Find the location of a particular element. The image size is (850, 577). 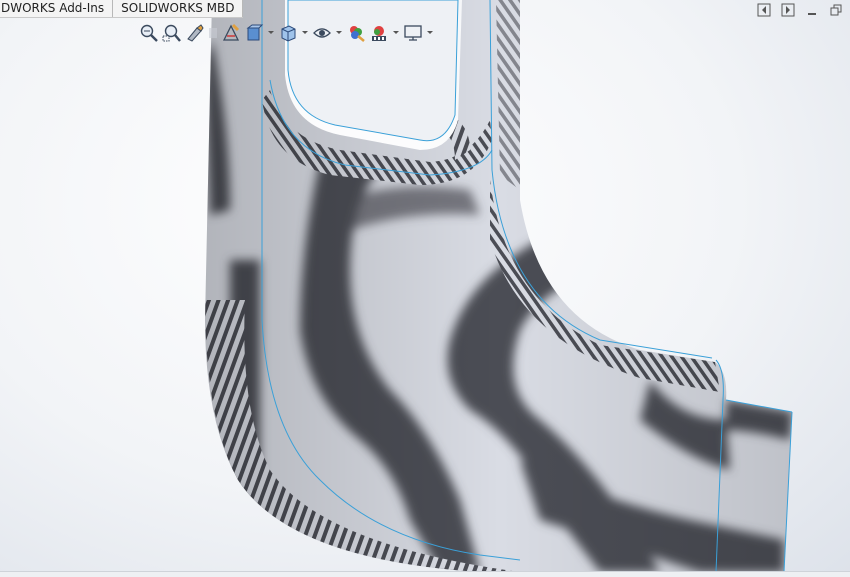

heads-up-view-toolbar is located at coordinates (286, 33).